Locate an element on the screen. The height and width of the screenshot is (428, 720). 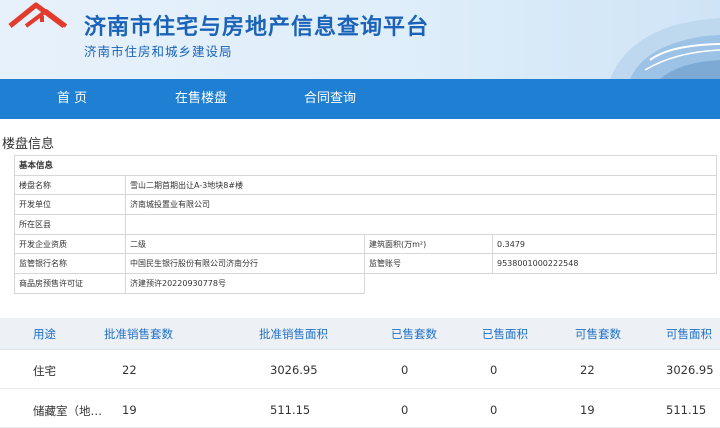
row-available-area: 3026.95 is located at coordinates (690, 370).